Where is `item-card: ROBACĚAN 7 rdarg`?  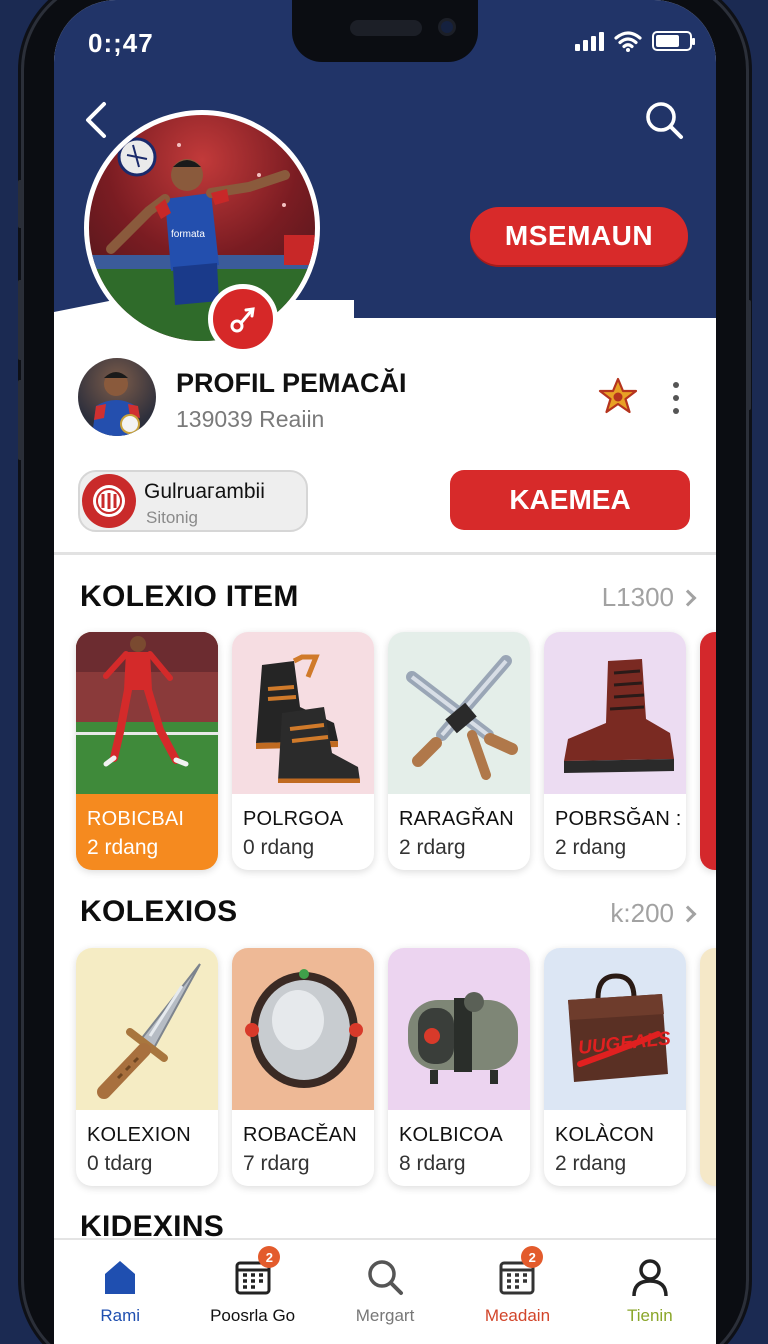 item-card: ROBACĚAN 7 rdarg is located at coordinates (303, 1067).